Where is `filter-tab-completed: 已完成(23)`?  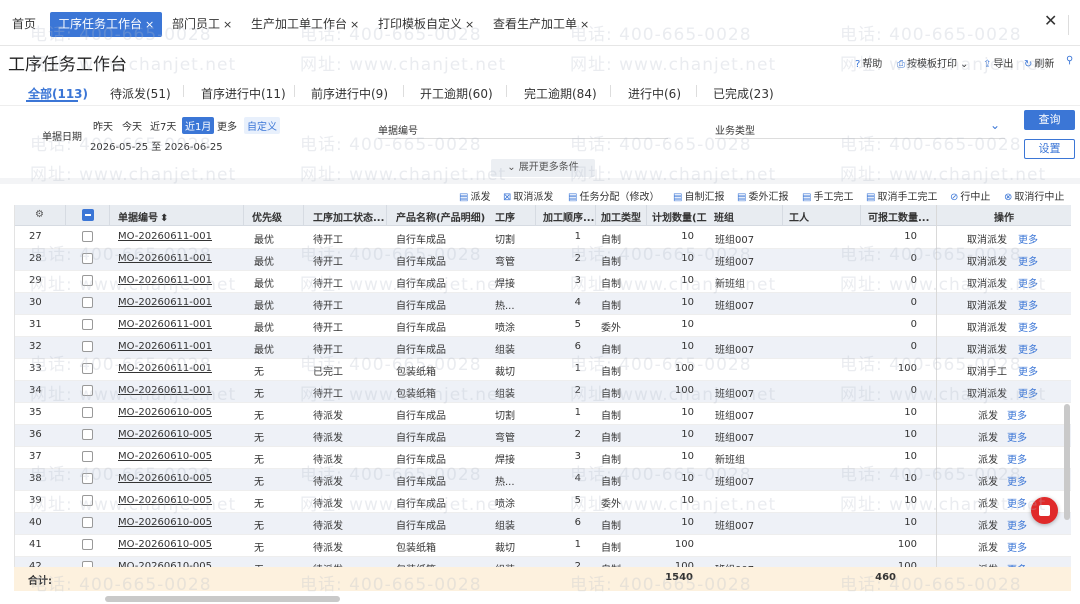 filter-tab-completed: 已完成(23) is located at coordinates (743, 93).